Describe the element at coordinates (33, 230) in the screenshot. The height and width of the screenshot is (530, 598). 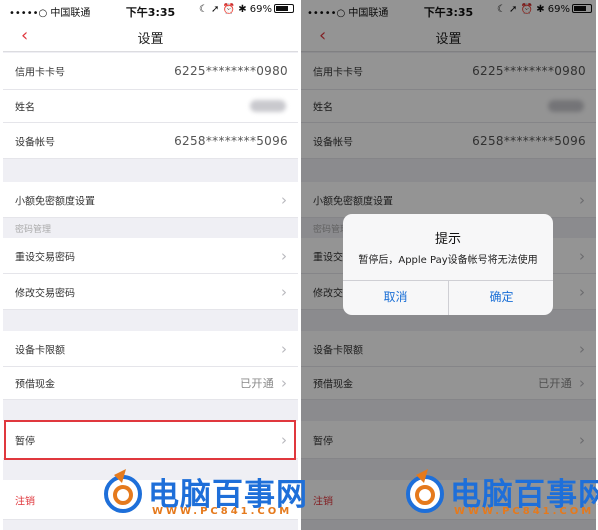
I see `section-password-management: 密码管理` at that location.